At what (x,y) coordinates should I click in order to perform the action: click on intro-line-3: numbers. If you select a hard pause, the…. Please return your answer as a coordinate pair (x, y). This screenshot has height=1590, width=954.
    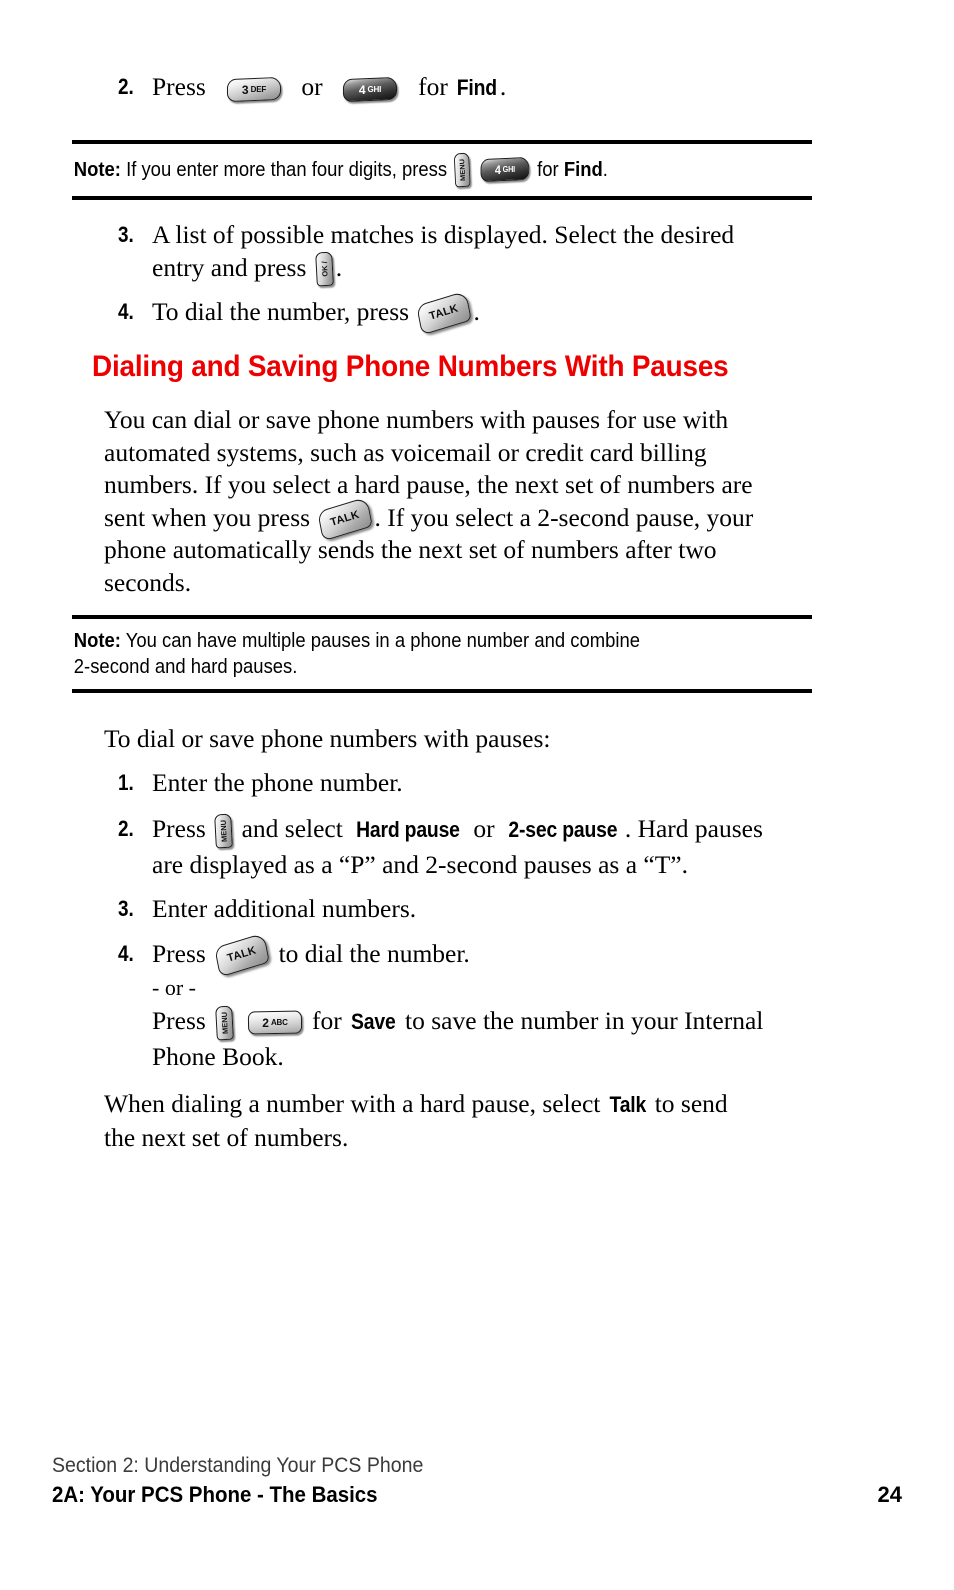
    Looking at the image, I should click on (428, 484).